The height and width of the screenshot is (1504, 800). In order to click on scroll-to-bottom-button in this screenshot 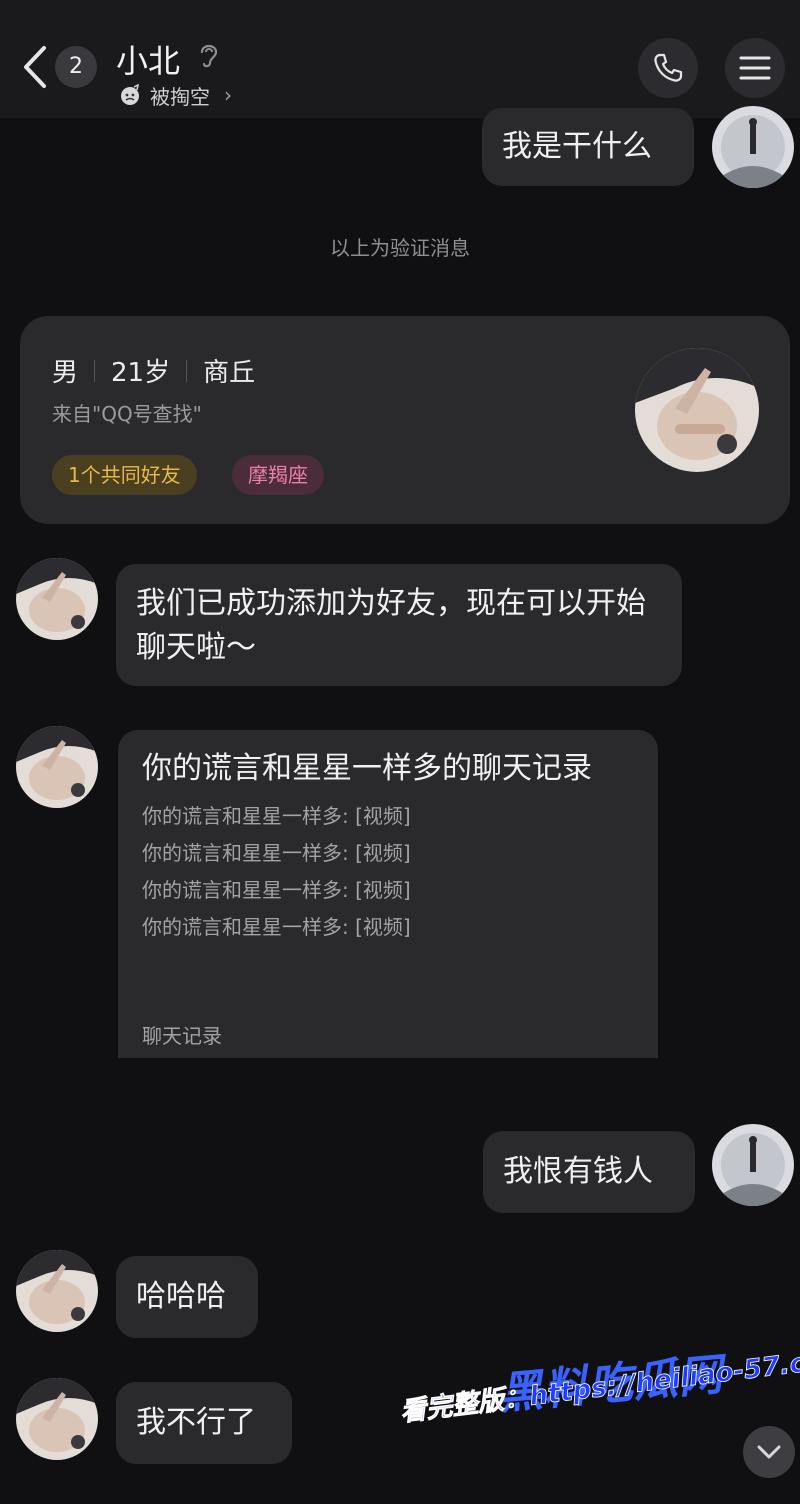, I will do `click(769, 1452)`.